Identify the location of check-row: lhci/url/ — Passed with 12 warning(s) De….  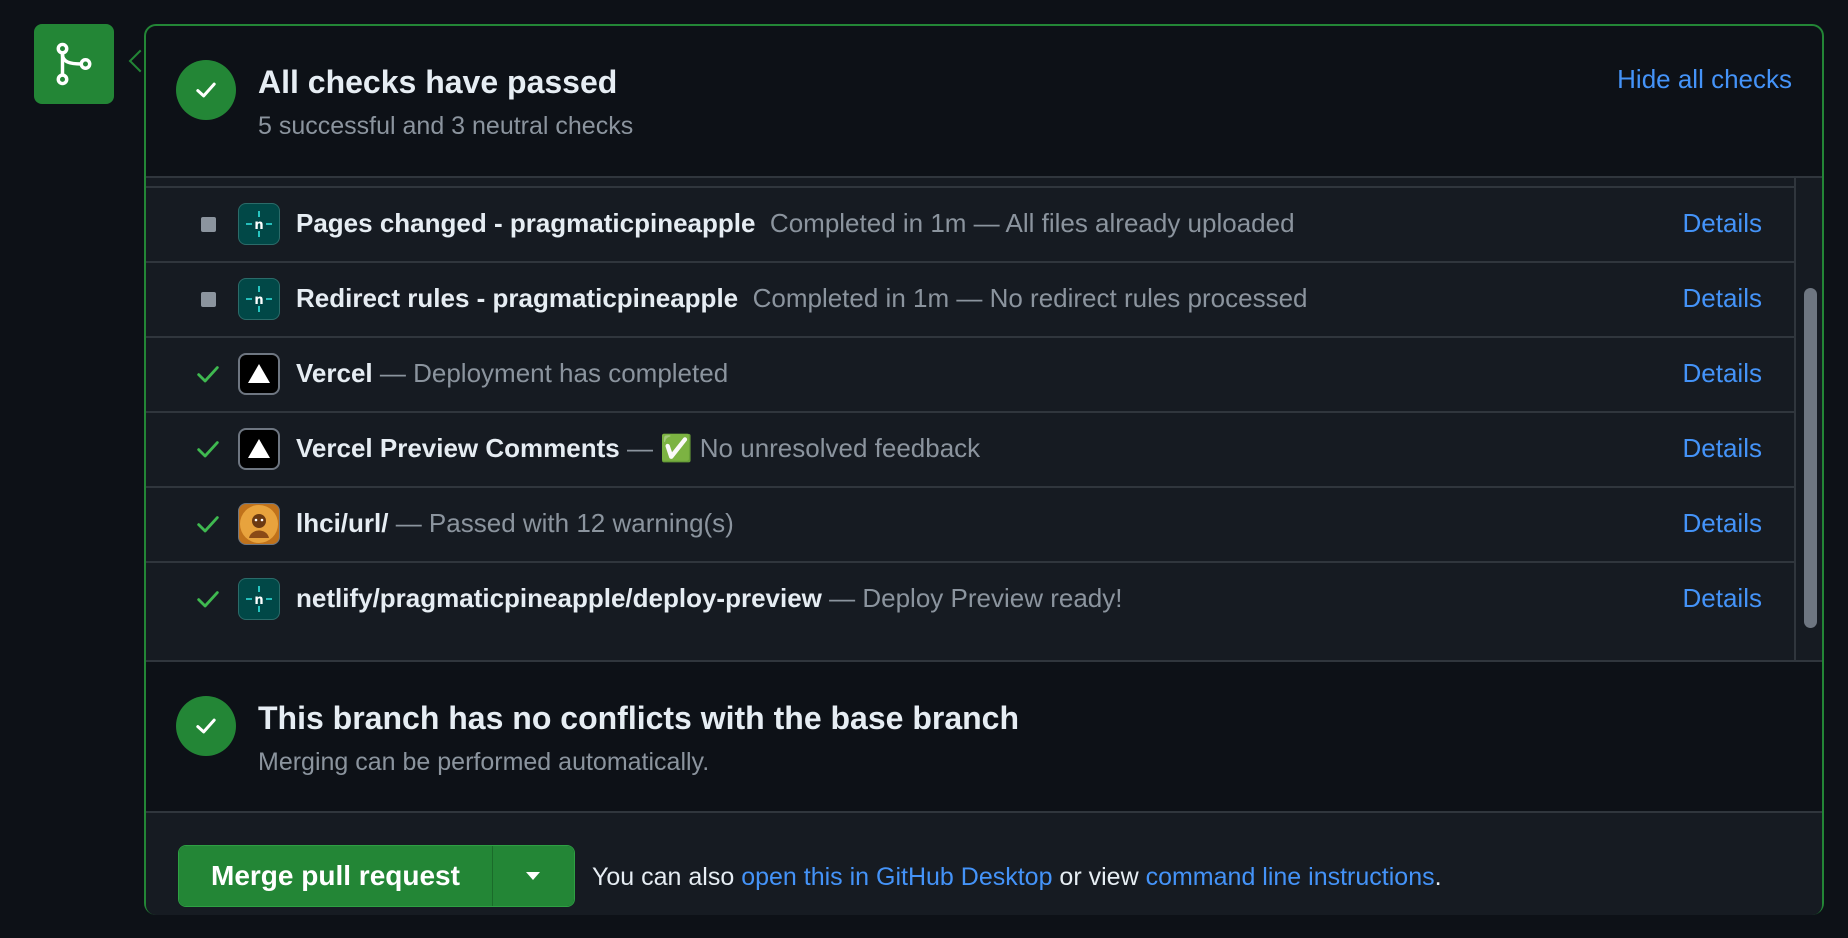
(970, 523).